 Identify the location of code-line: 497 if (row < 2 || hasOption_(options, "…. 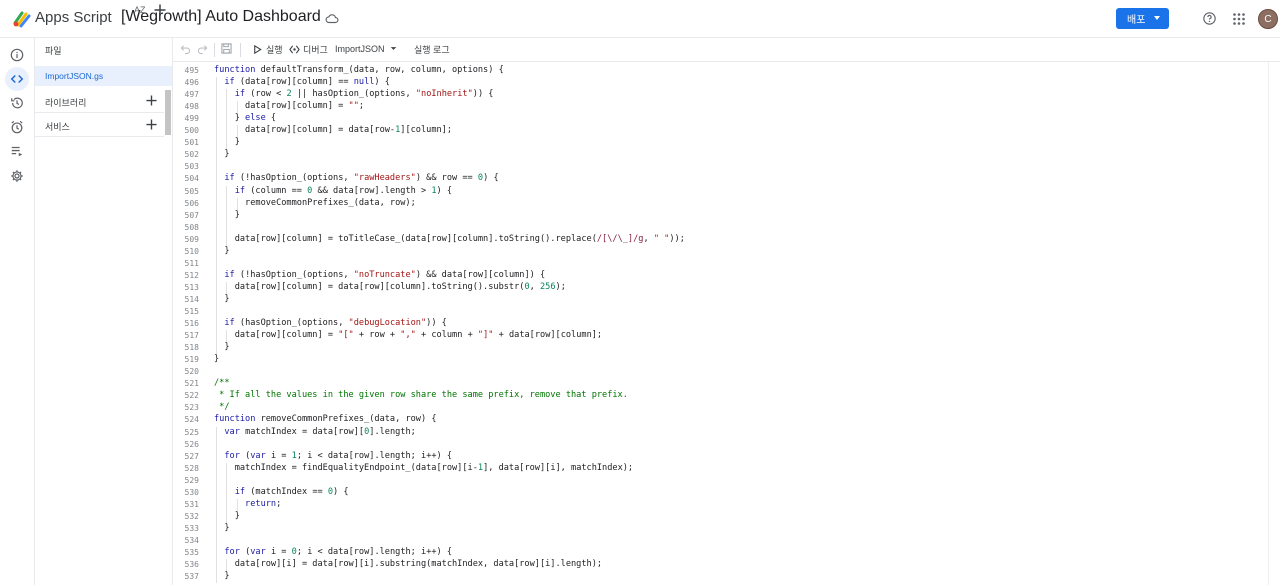
(723, 95).